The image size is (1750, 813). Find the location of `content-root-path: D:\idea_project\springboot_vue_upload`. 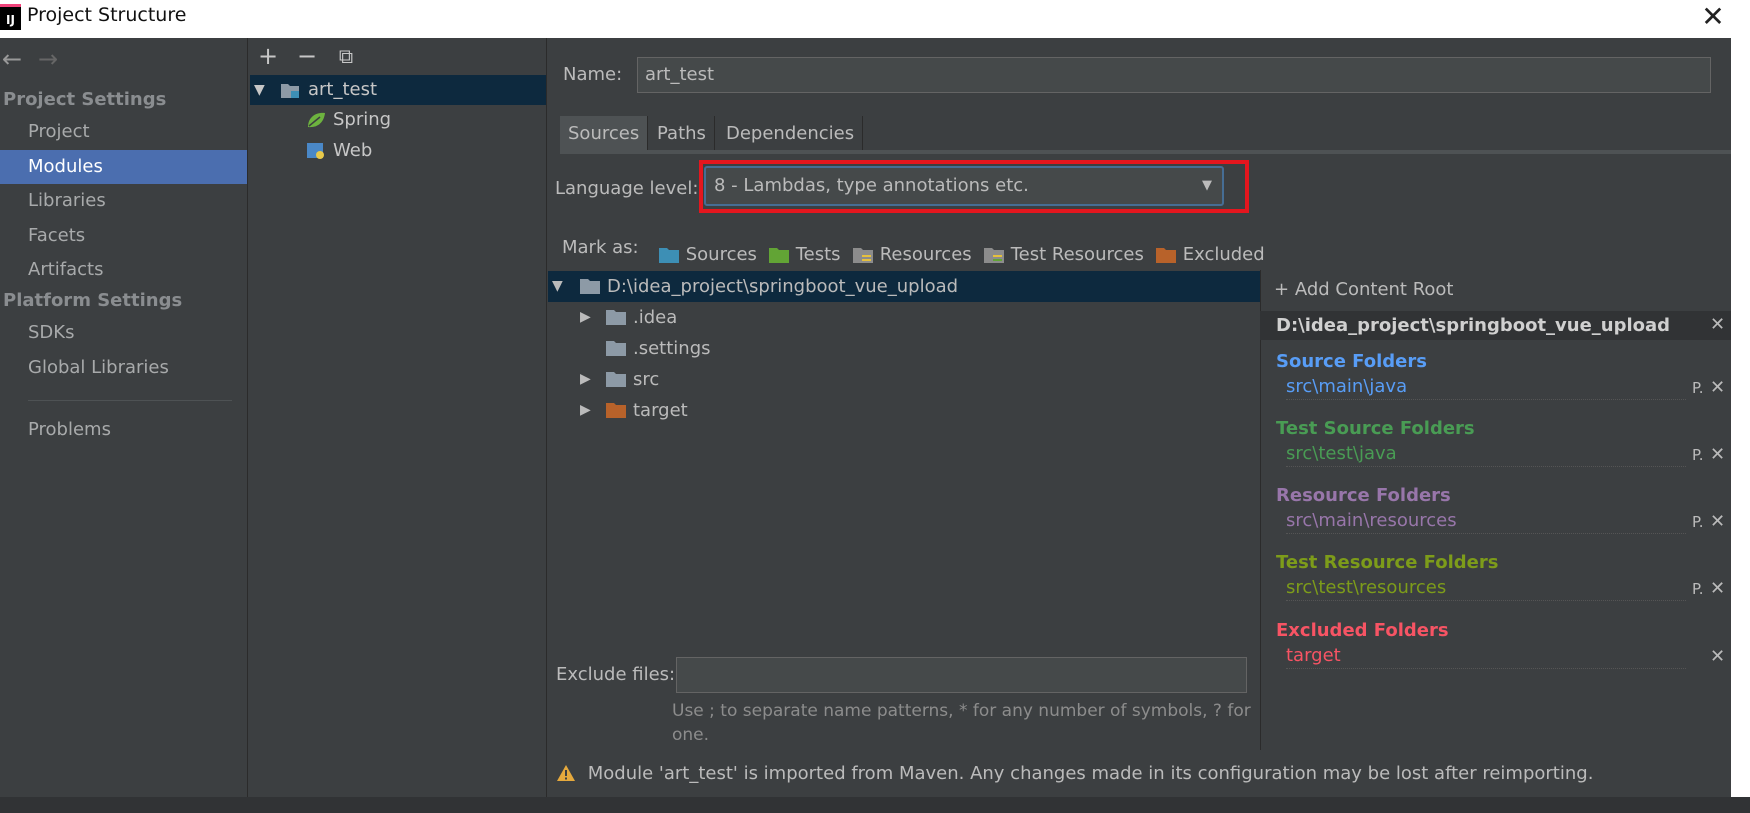

content-root-path: D:\idea_project\springboot_vue_upload is located at coordinates (783, 286).